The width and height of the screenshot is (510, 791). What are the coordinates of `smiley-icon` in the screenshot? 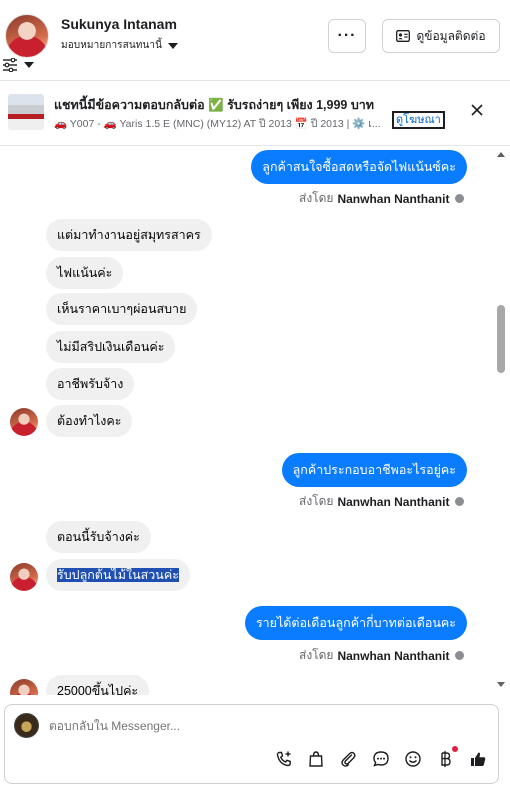 It's located at (413, 759).